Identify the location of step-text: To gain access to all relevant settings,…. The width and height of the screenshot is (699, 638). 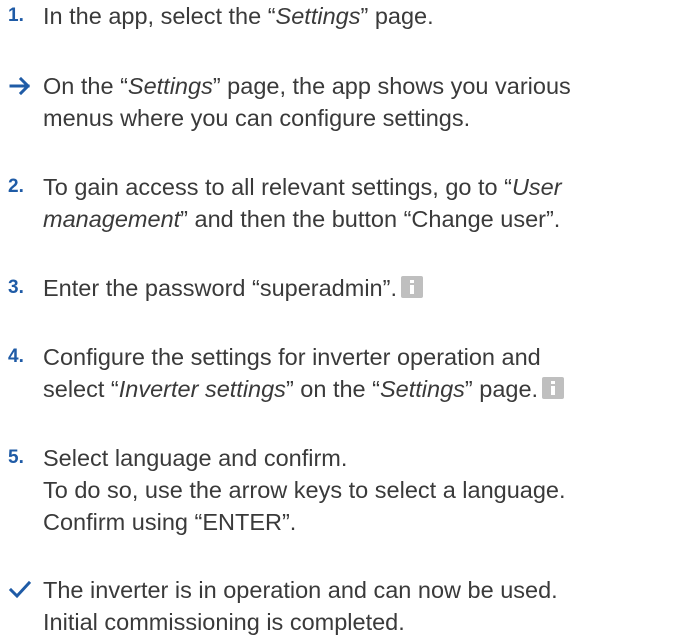
(371, 203).